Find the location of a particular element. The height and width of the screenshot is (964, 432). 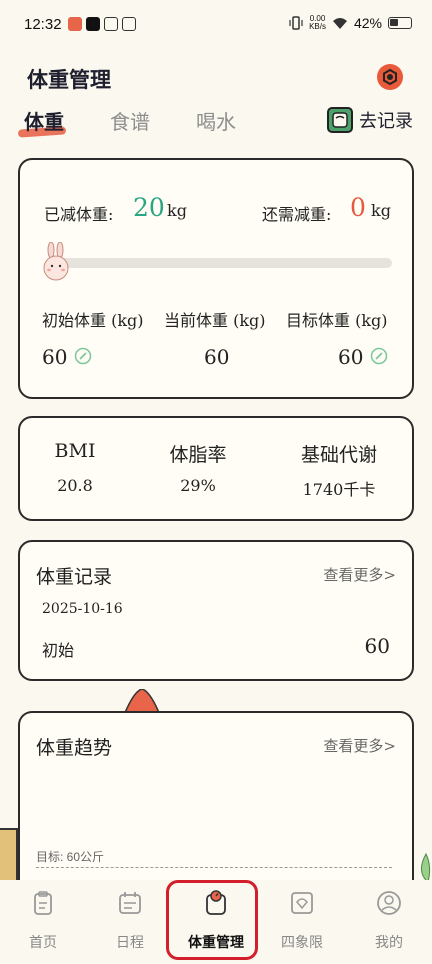

nav-label-weight: 体重管理 is located at coordinates (216, 943).